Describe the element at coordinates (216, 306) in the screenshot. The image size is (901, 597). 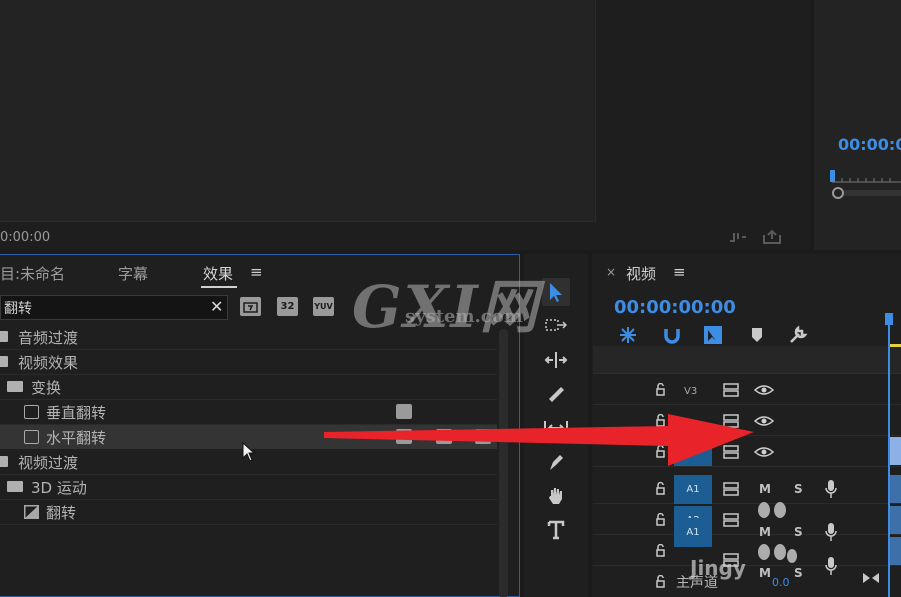
I see `clear-search-icon: ✕` at that location.